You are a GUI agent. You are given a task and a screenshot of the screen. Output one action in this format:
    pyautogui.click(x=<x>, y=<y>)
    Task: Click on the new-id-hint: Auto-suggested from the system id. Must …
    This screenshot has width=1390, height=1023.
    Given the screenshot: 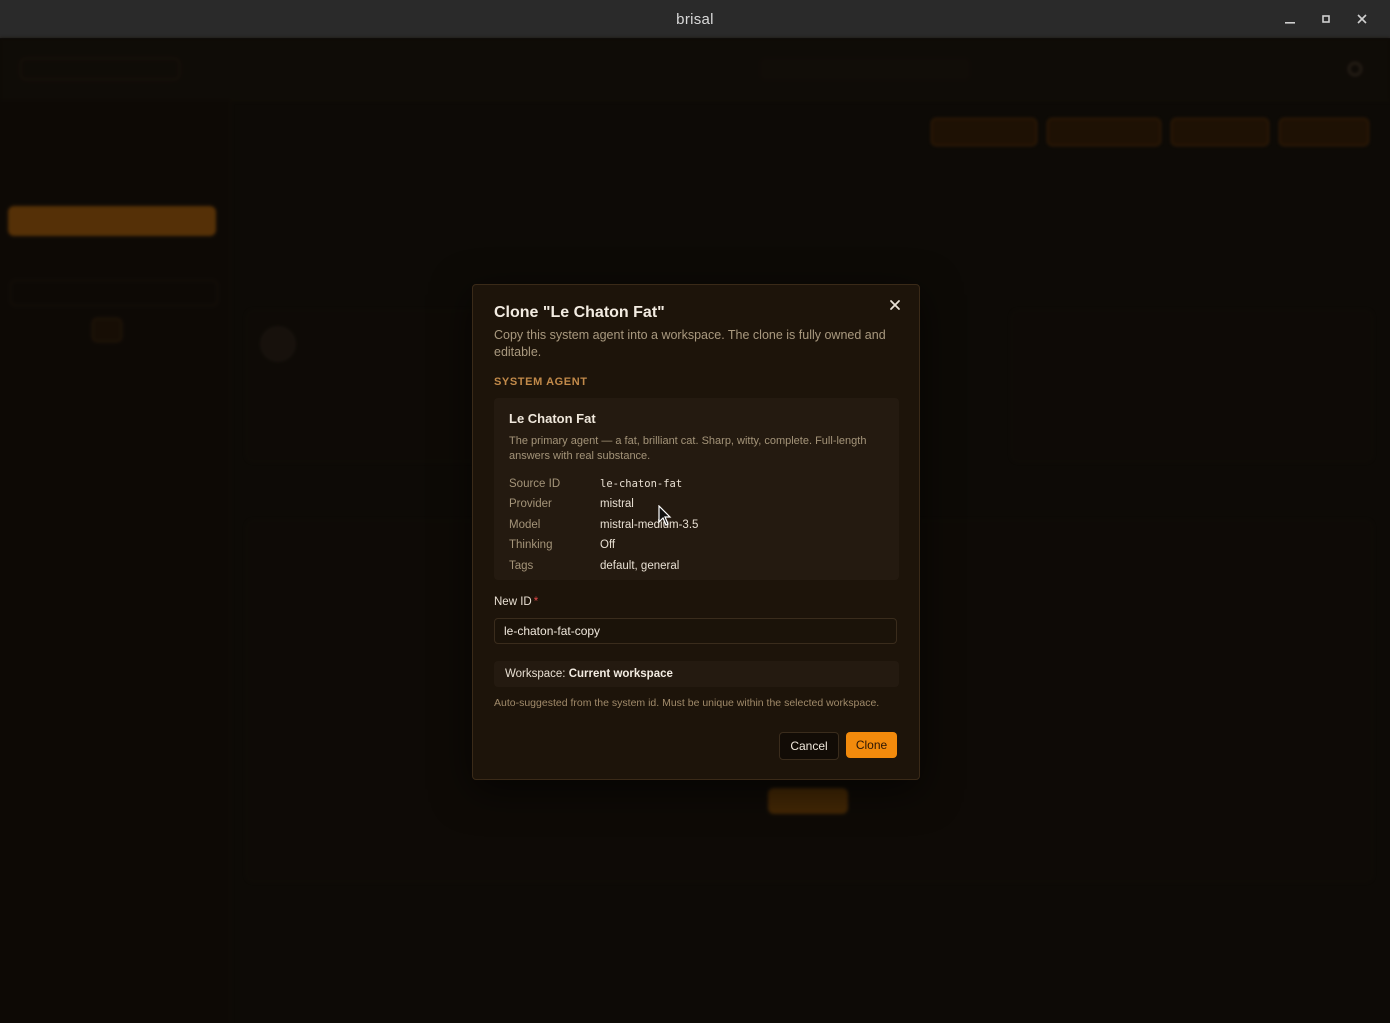 What is the action you would take?
    pyautogui.click(x=687, y=703)
    